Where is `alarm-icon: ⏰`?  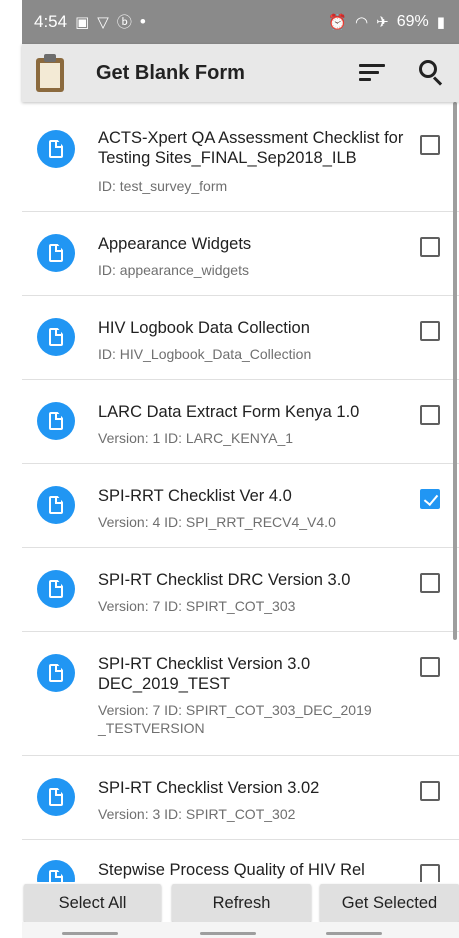
alarm-icon: ⏰ is located at coordinates (338, 22).